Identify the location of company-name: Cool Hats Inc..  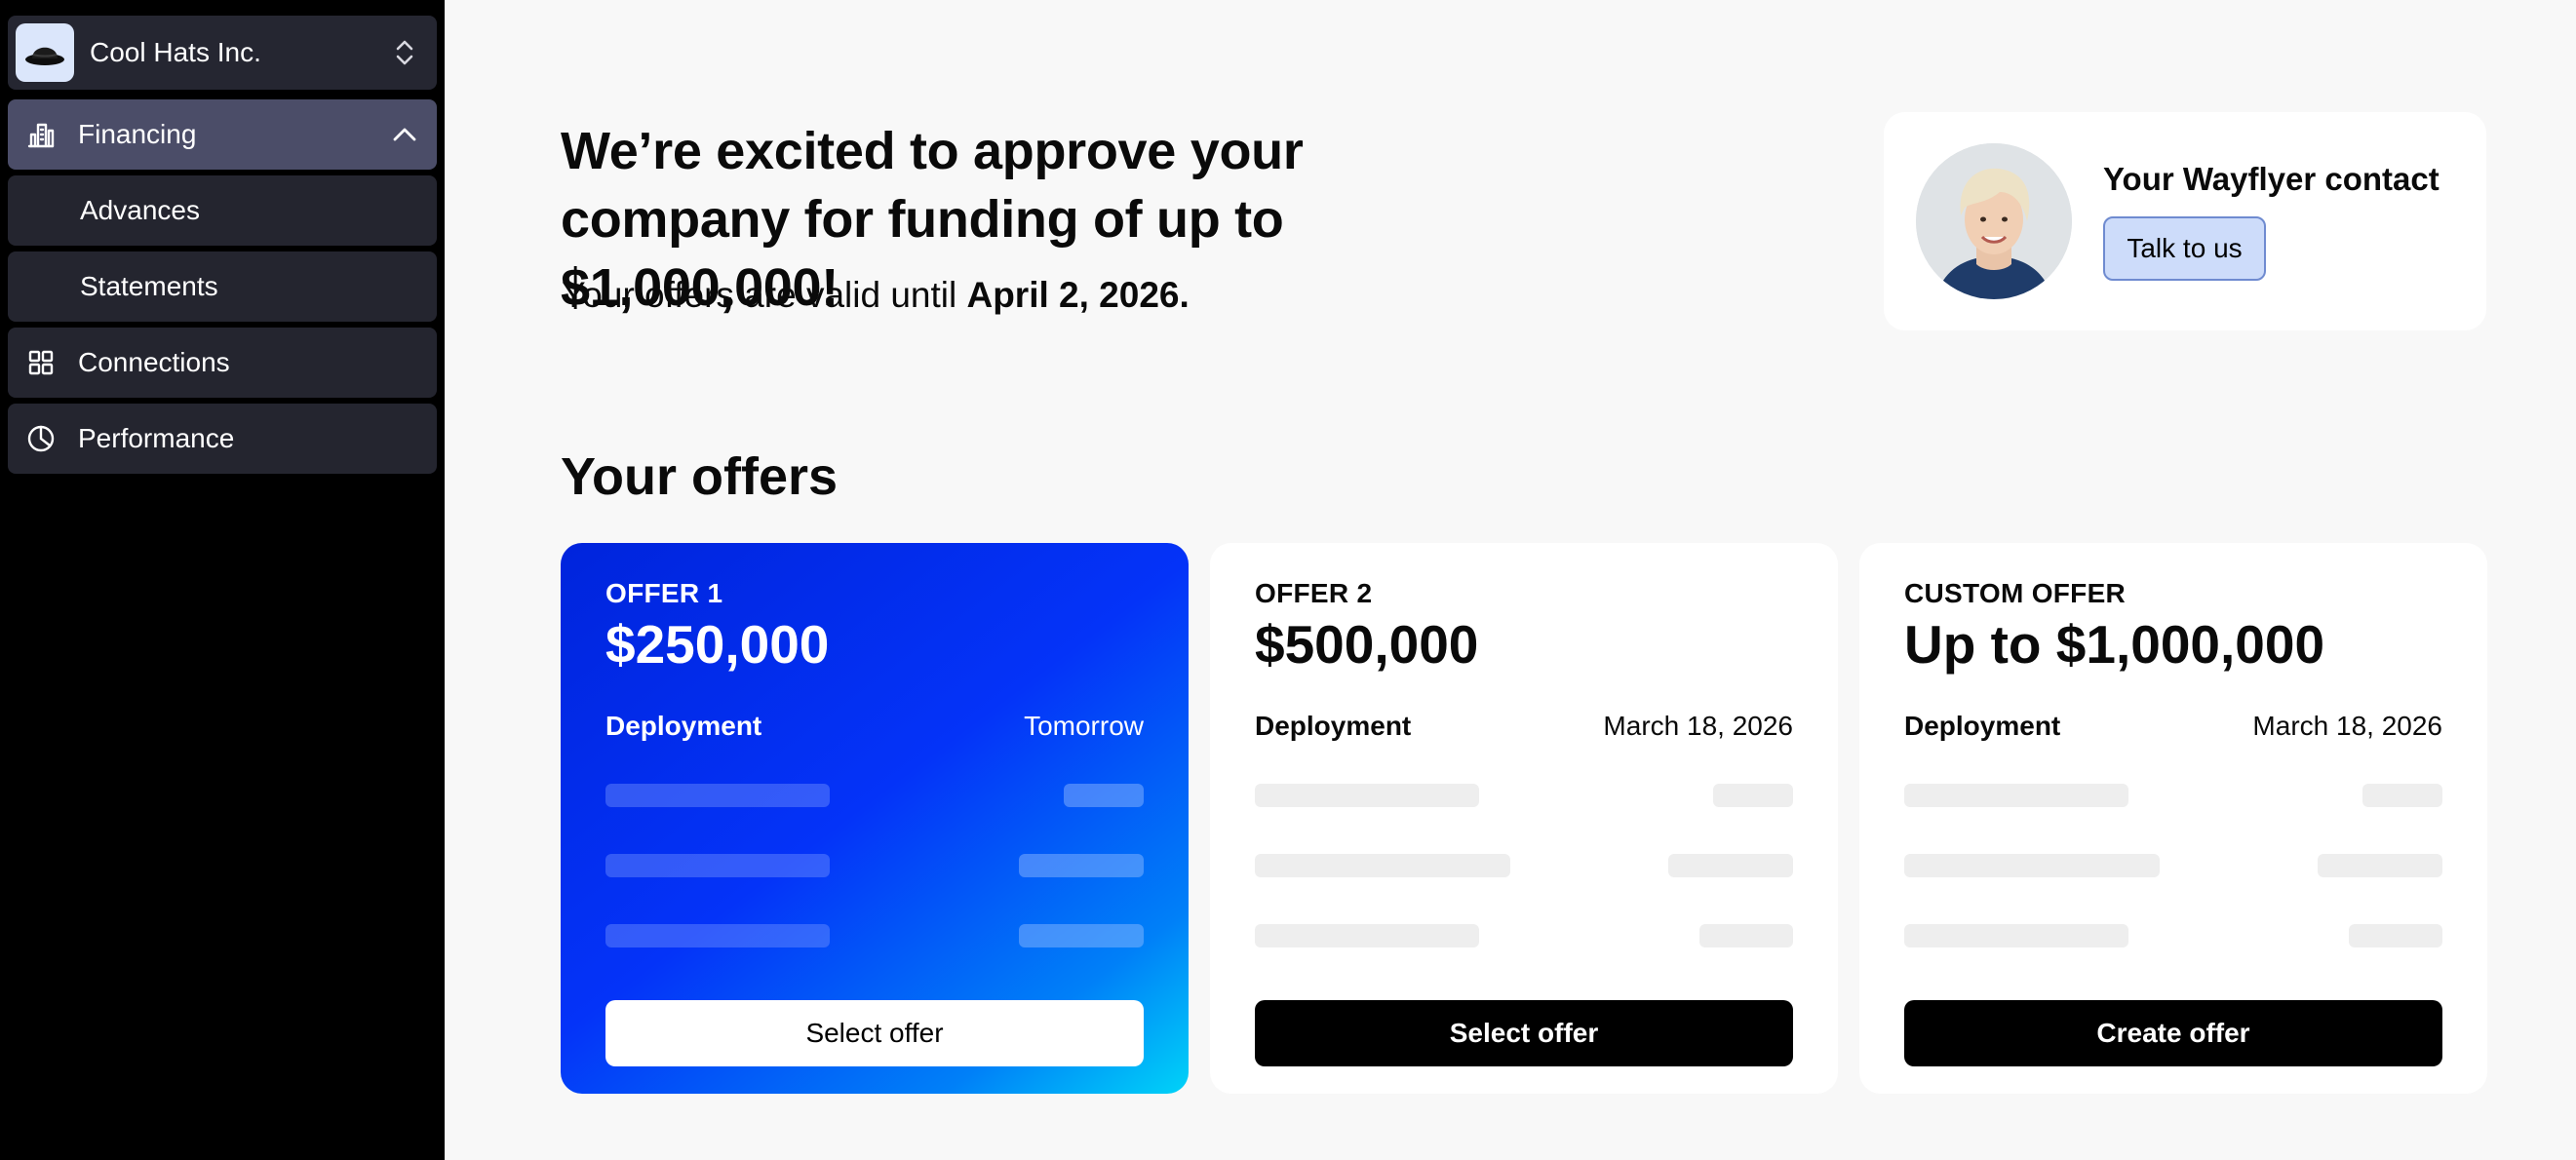
(175, 52).